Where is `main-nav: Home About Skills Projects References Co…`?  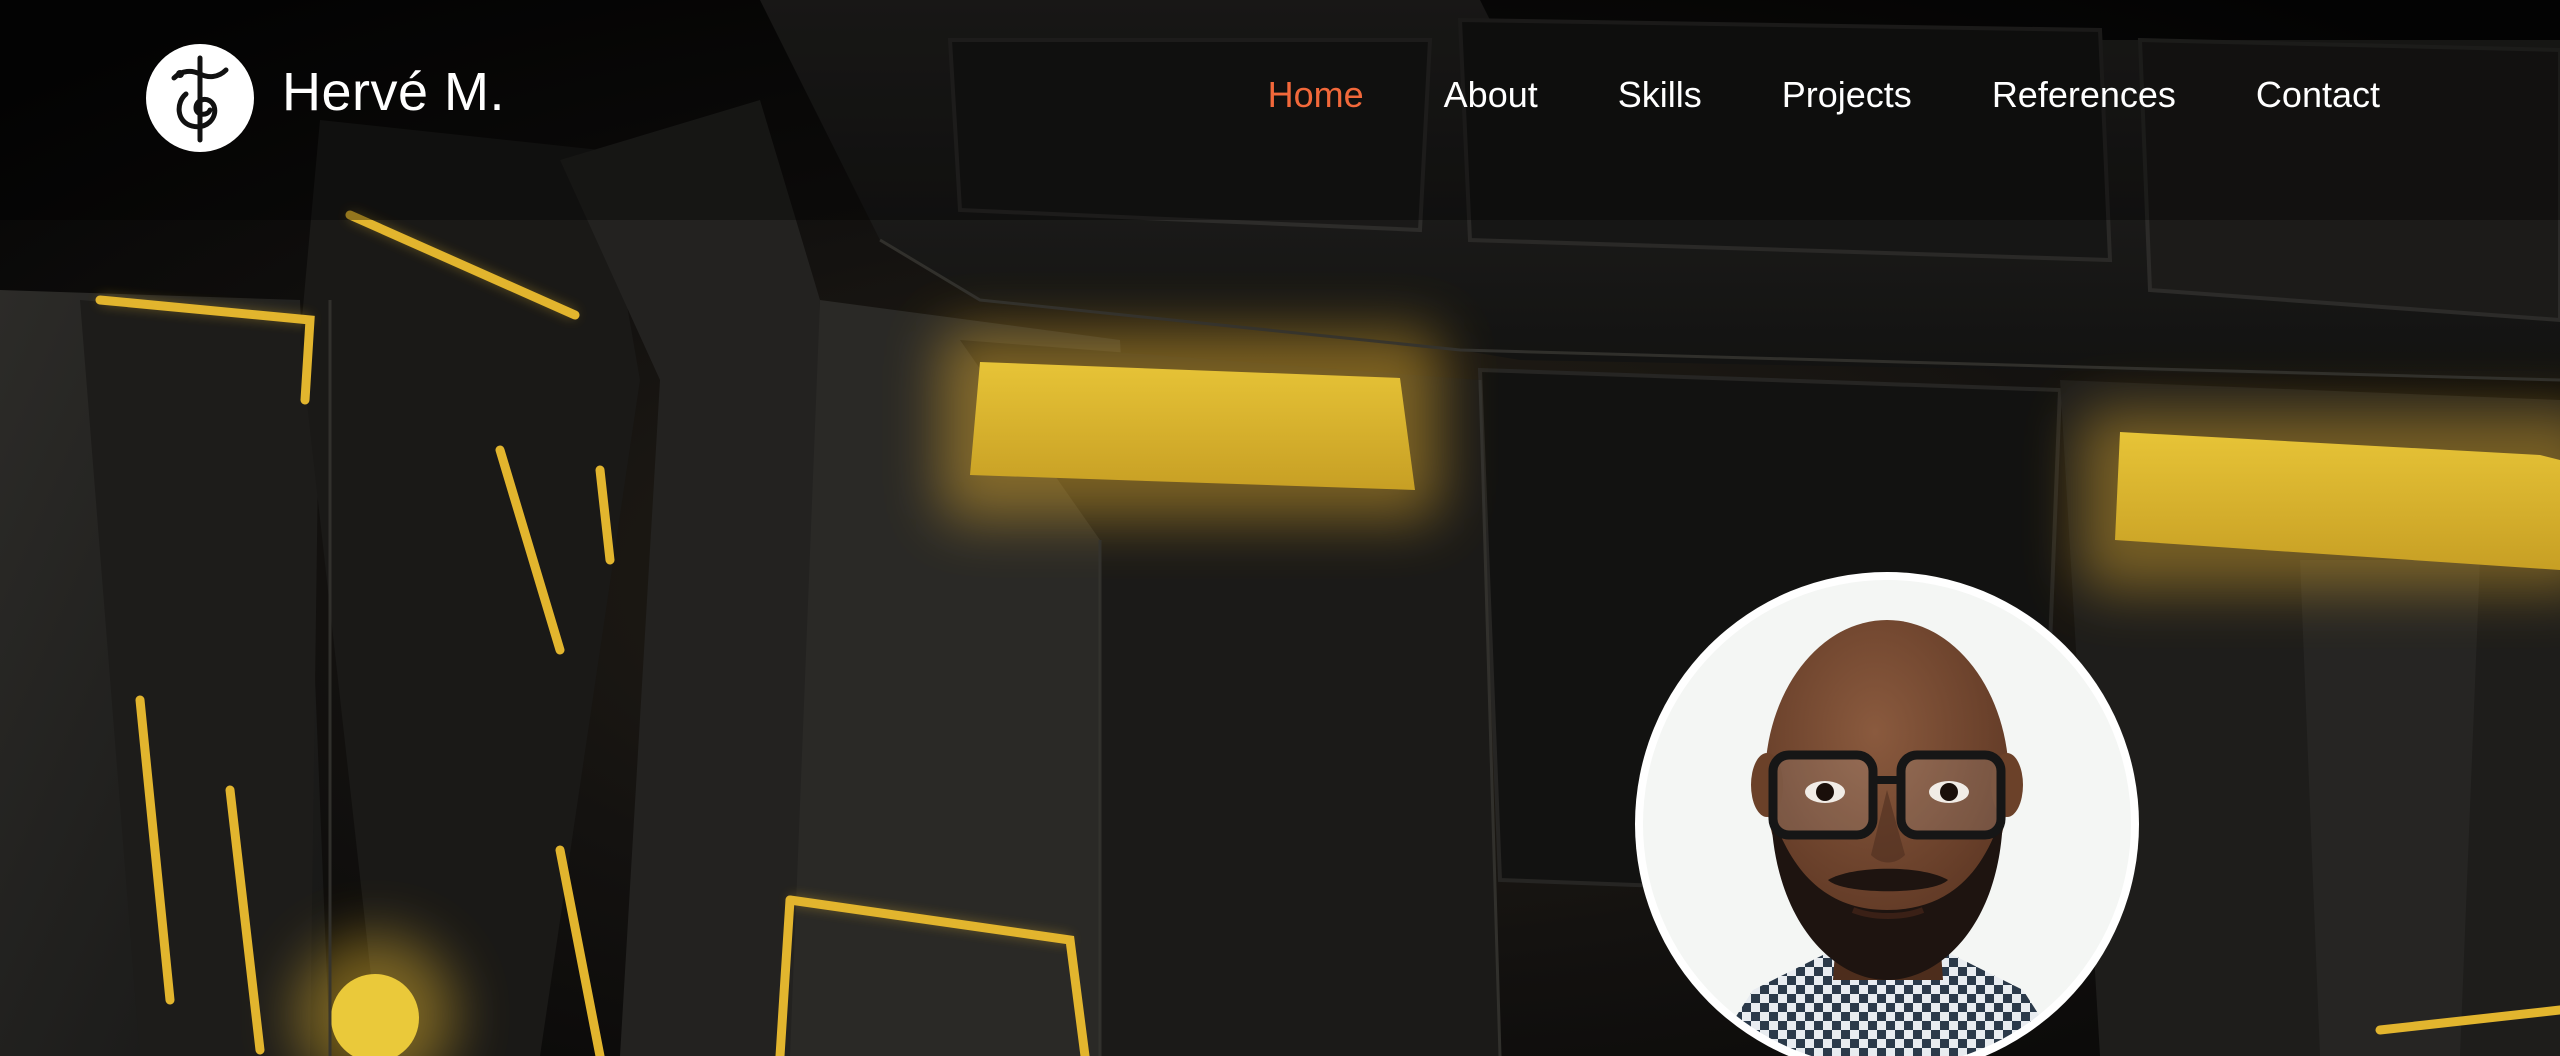
main-nav: Home About Skills Projects References Co… is located at coordinates (1784, 95).